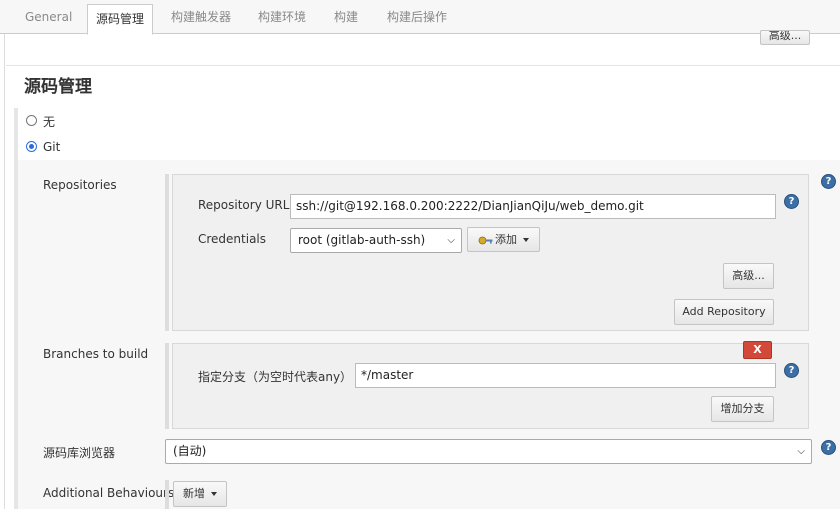 This screenshot has height=509, width=840. I want to click on tab-scm: 源码管理, so click(120, 19).